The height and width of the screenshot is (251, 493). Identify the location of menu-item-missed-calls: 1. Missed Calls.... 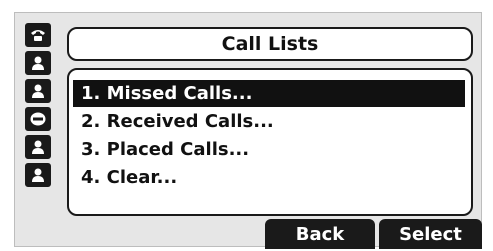
(269, 93).